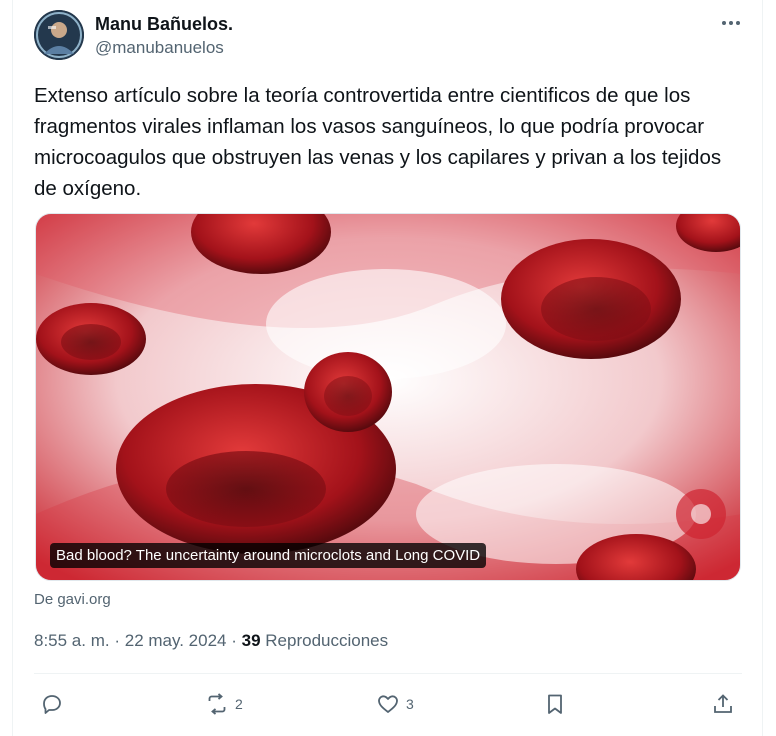 Image resolution: width=776 pixels, height=736 pixels. What do you see at coordinates (327, 640) in the screenshot?
I see `views-label: Reproducciones` at bounding box center [327, 640].